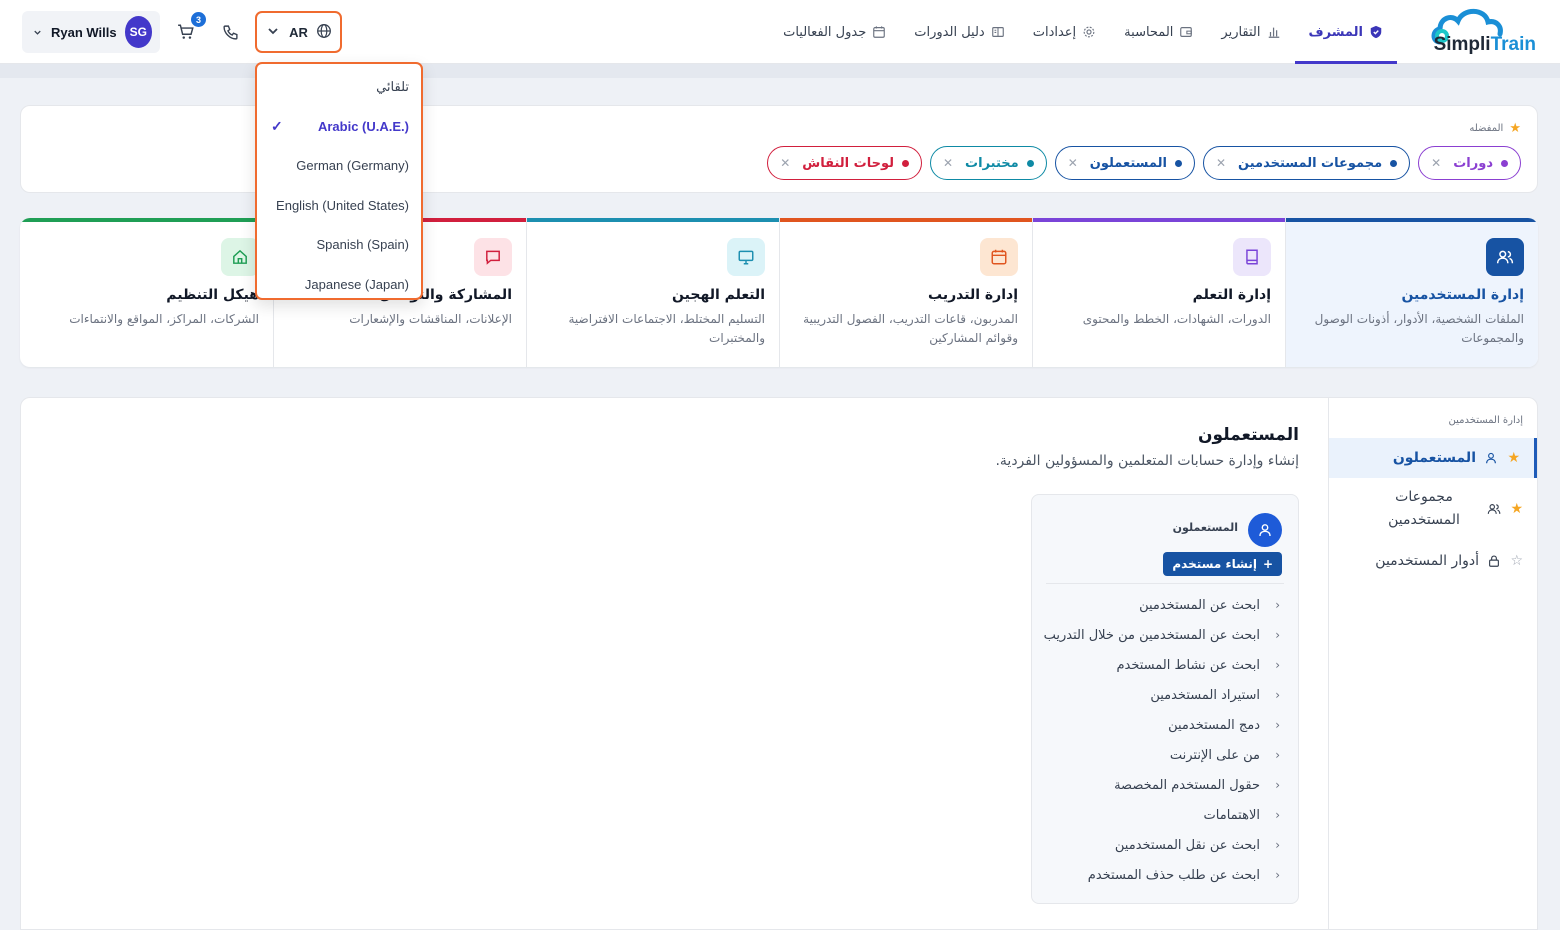  I want to click on chevron-down-icon, so click(37, 32).